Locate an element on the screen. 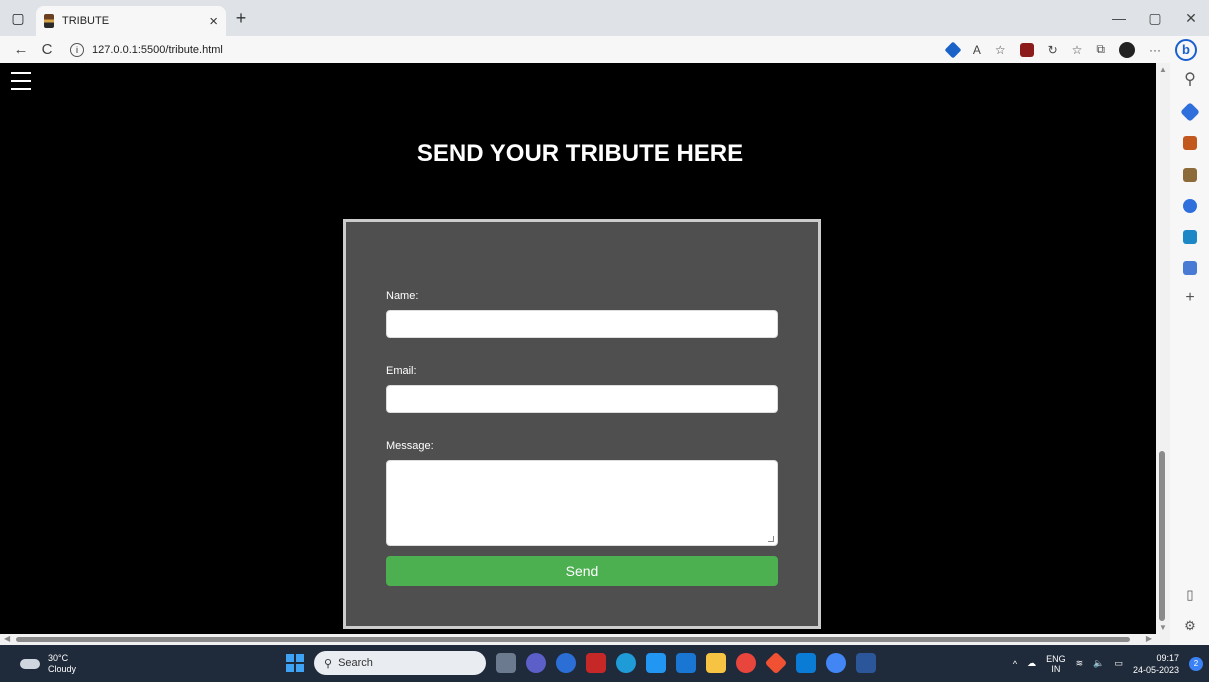  tray-chevron-icon: ^ is located at coordinates (1015, 664).